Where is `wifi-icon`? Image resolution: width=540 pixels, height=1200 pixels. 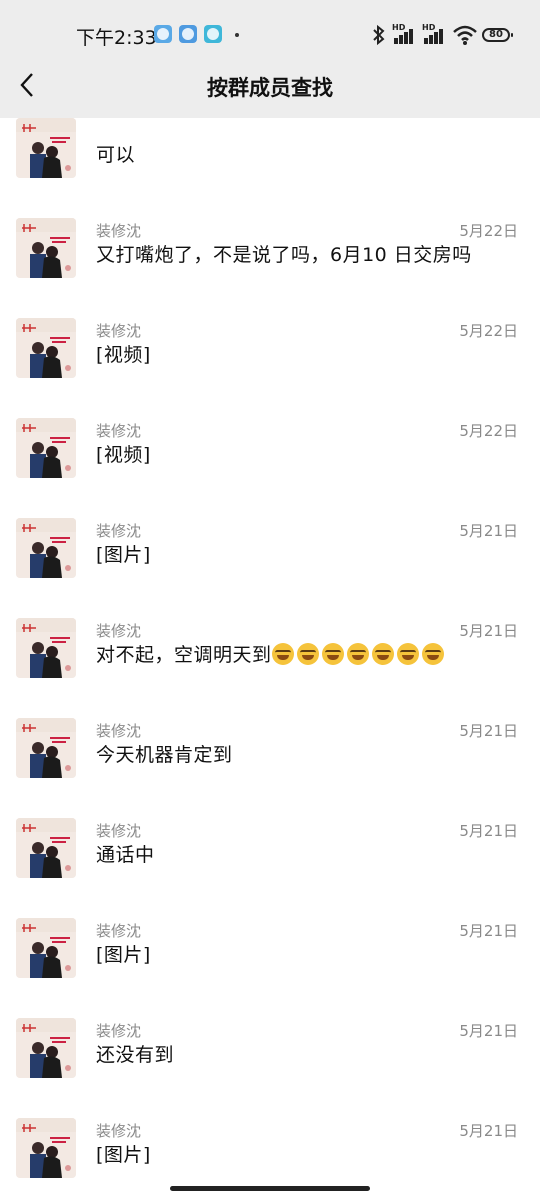
wifi-icon is located at coordinates (465, 35).